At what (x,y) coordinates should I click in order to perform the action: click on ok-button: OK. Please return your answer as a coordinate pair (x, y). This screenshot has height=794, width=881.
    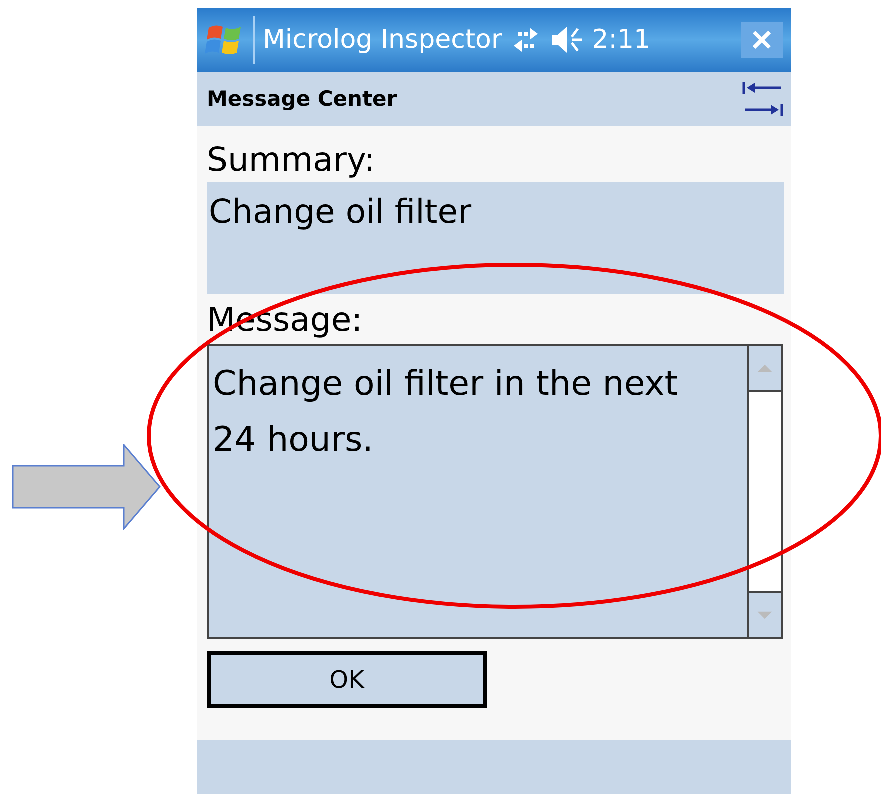
    Looking at the image, I should click on (347, 679).